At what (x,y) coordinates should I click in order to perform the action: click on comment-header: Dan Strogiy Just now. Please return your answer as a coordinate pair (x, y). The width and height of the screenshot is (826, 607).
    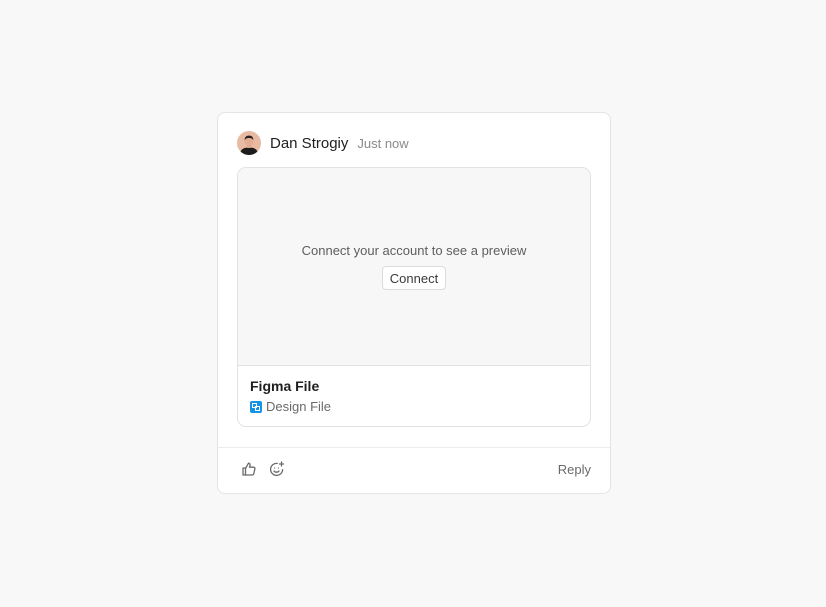
    Looking at the image, I should click on (323, 143).